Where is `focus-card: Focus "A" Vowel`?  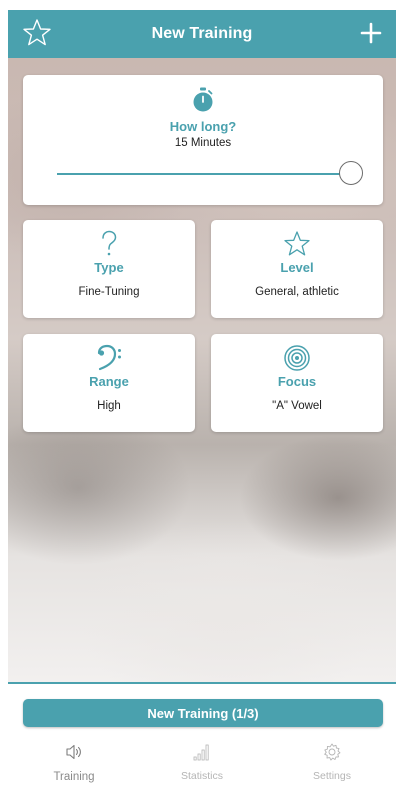
focus-card: Focus "A" Vowel is located at coordinates (297, 383).